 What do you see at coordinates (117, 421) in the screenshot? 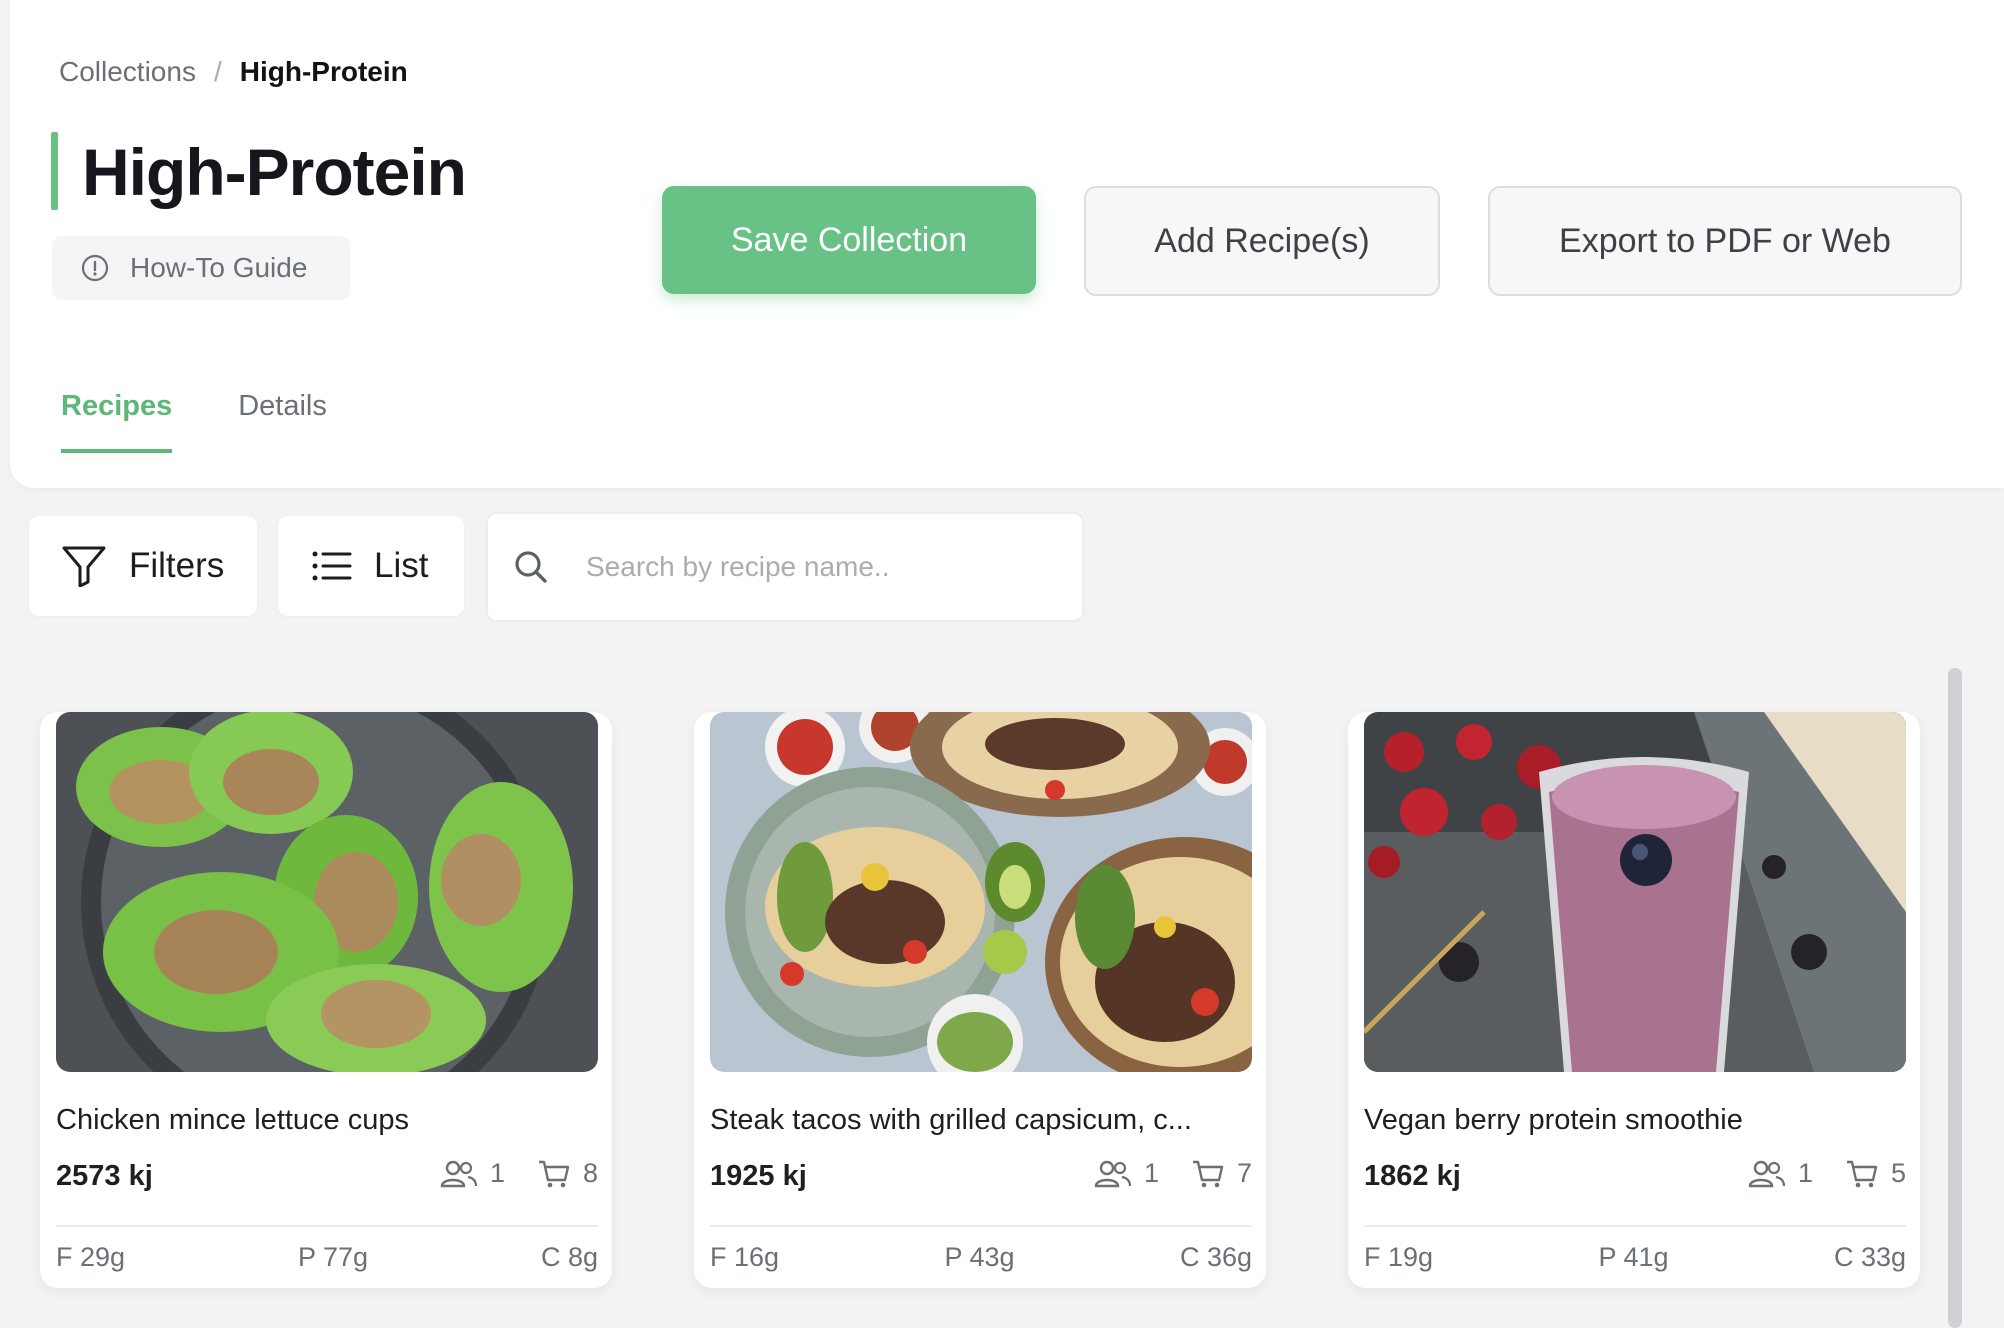
I see `tab-recipes: Recipes` at bounding box center [117, 421].